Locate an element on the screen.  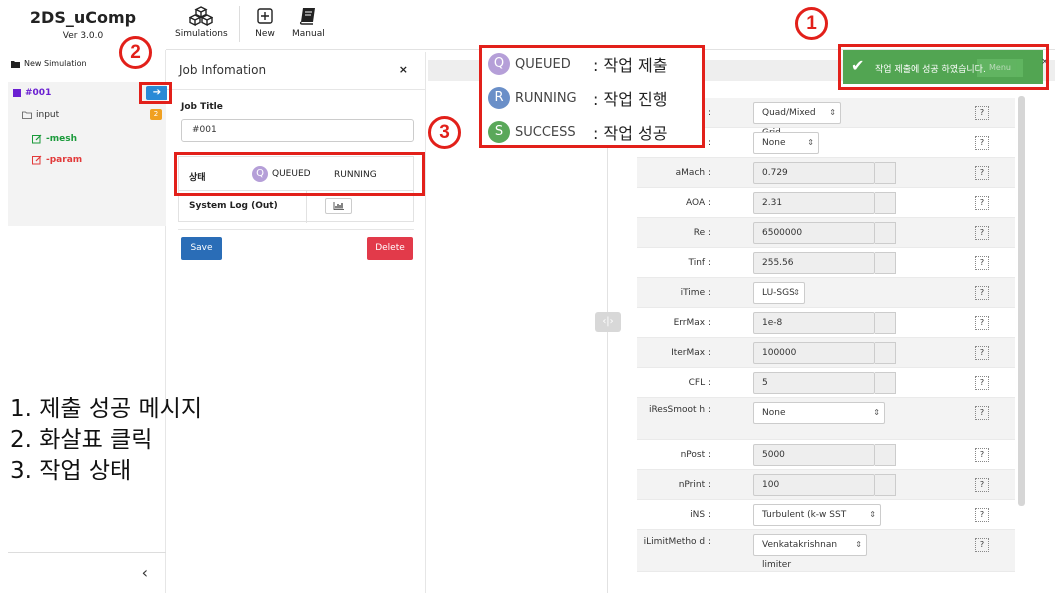
mesh-item: -mesh is located at coordinates (54, 139).